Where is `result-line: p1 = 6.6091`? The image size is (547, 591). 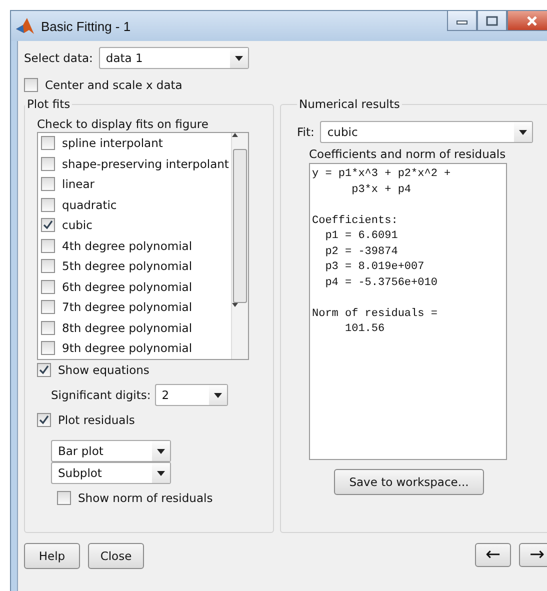
result-line: p1 = 6.6091 is located at coordinates (361, 236).